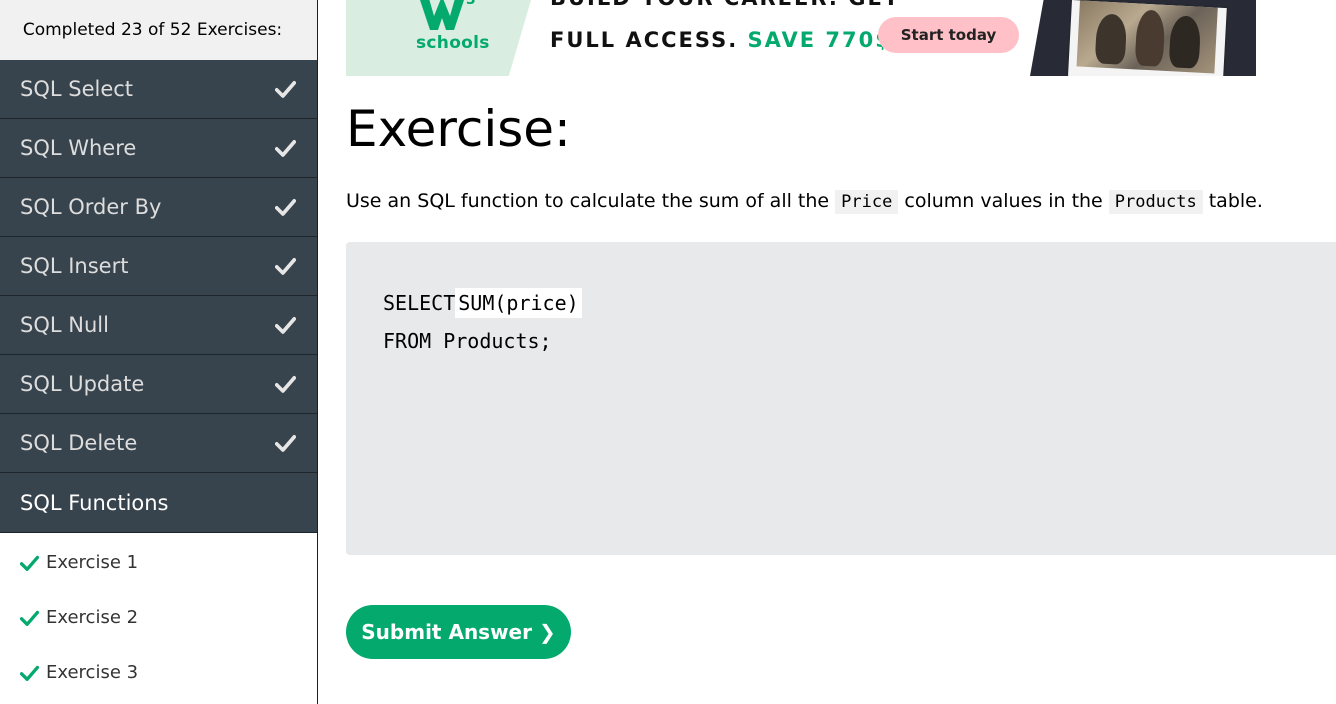 This screenshot has width=1336, height=704. Describe the element at coordinates (458, 129) in the screenshot. I see `page-title: Exercise:` at that location.